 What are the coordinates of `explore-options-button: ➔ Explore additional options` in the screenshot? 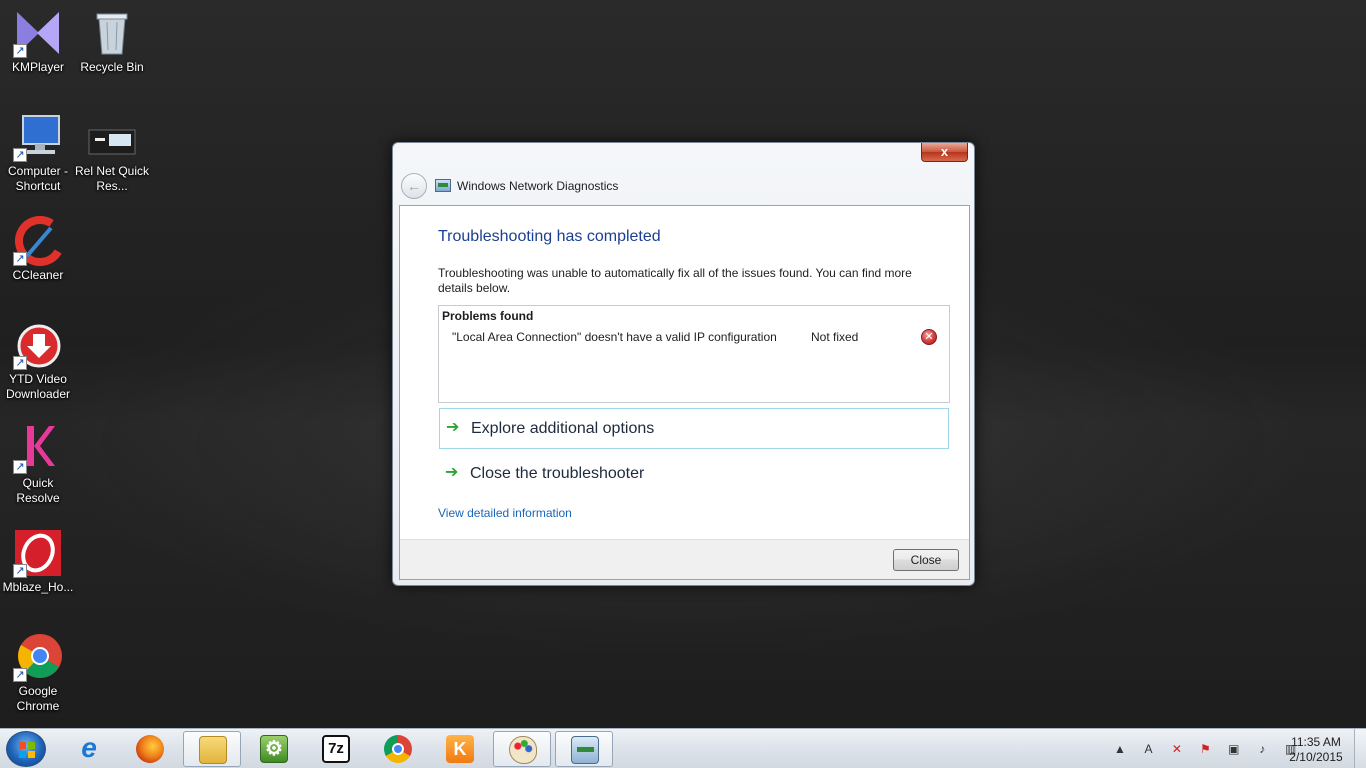 It's located at (694, 428).